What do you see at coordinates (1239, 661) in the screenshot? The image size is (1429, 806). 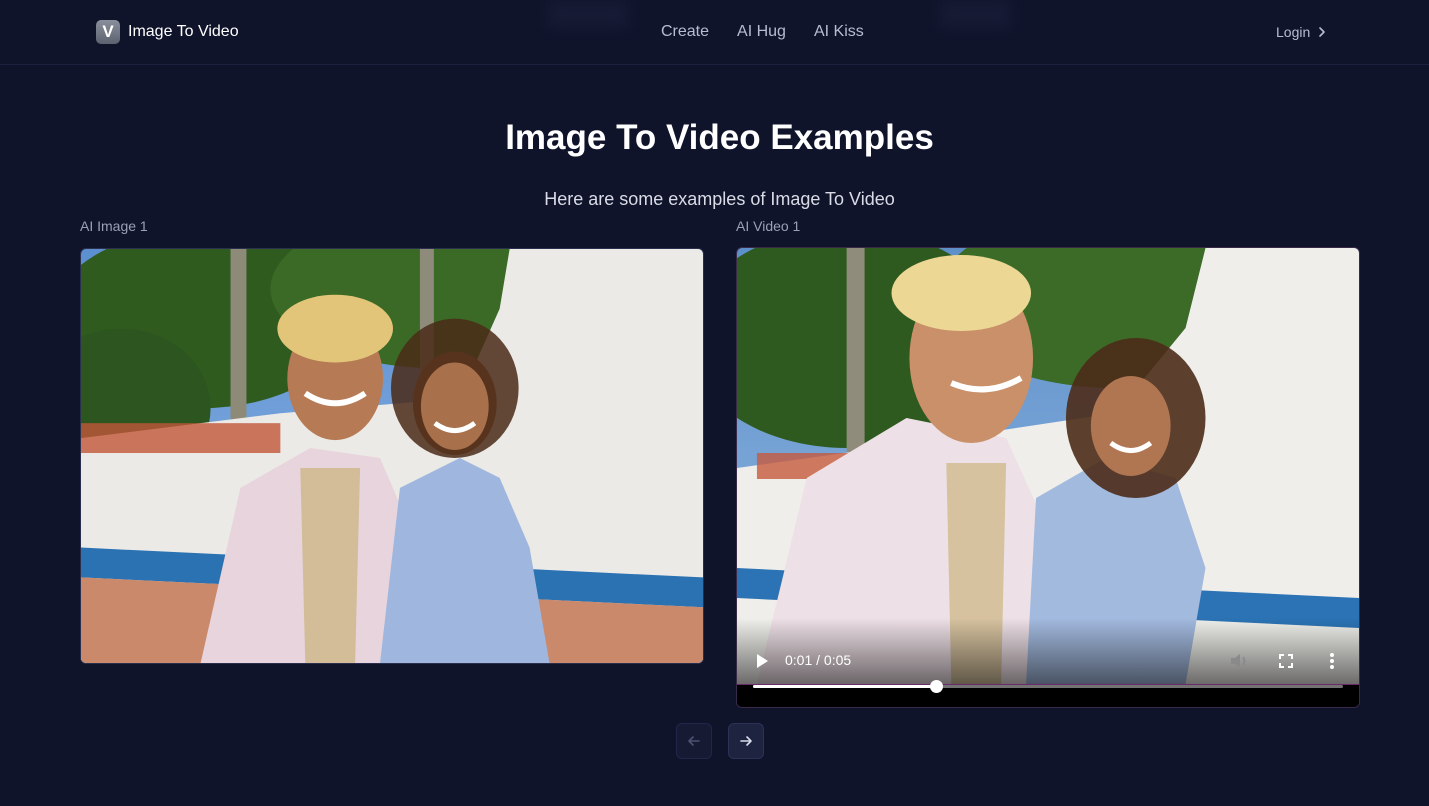 I see `volume-icon` at bounding box center [1239, 661].